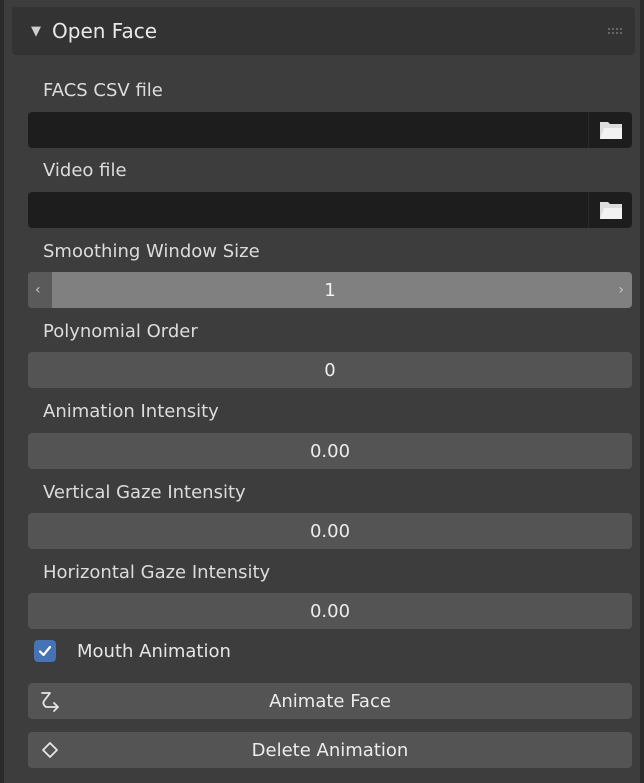 The width and height of the screenshot is (644, 783). What do you see at coordinates (104, 31) in the screenshot?
I see `panel-title: Open Face` at bounding box center [104, 31].